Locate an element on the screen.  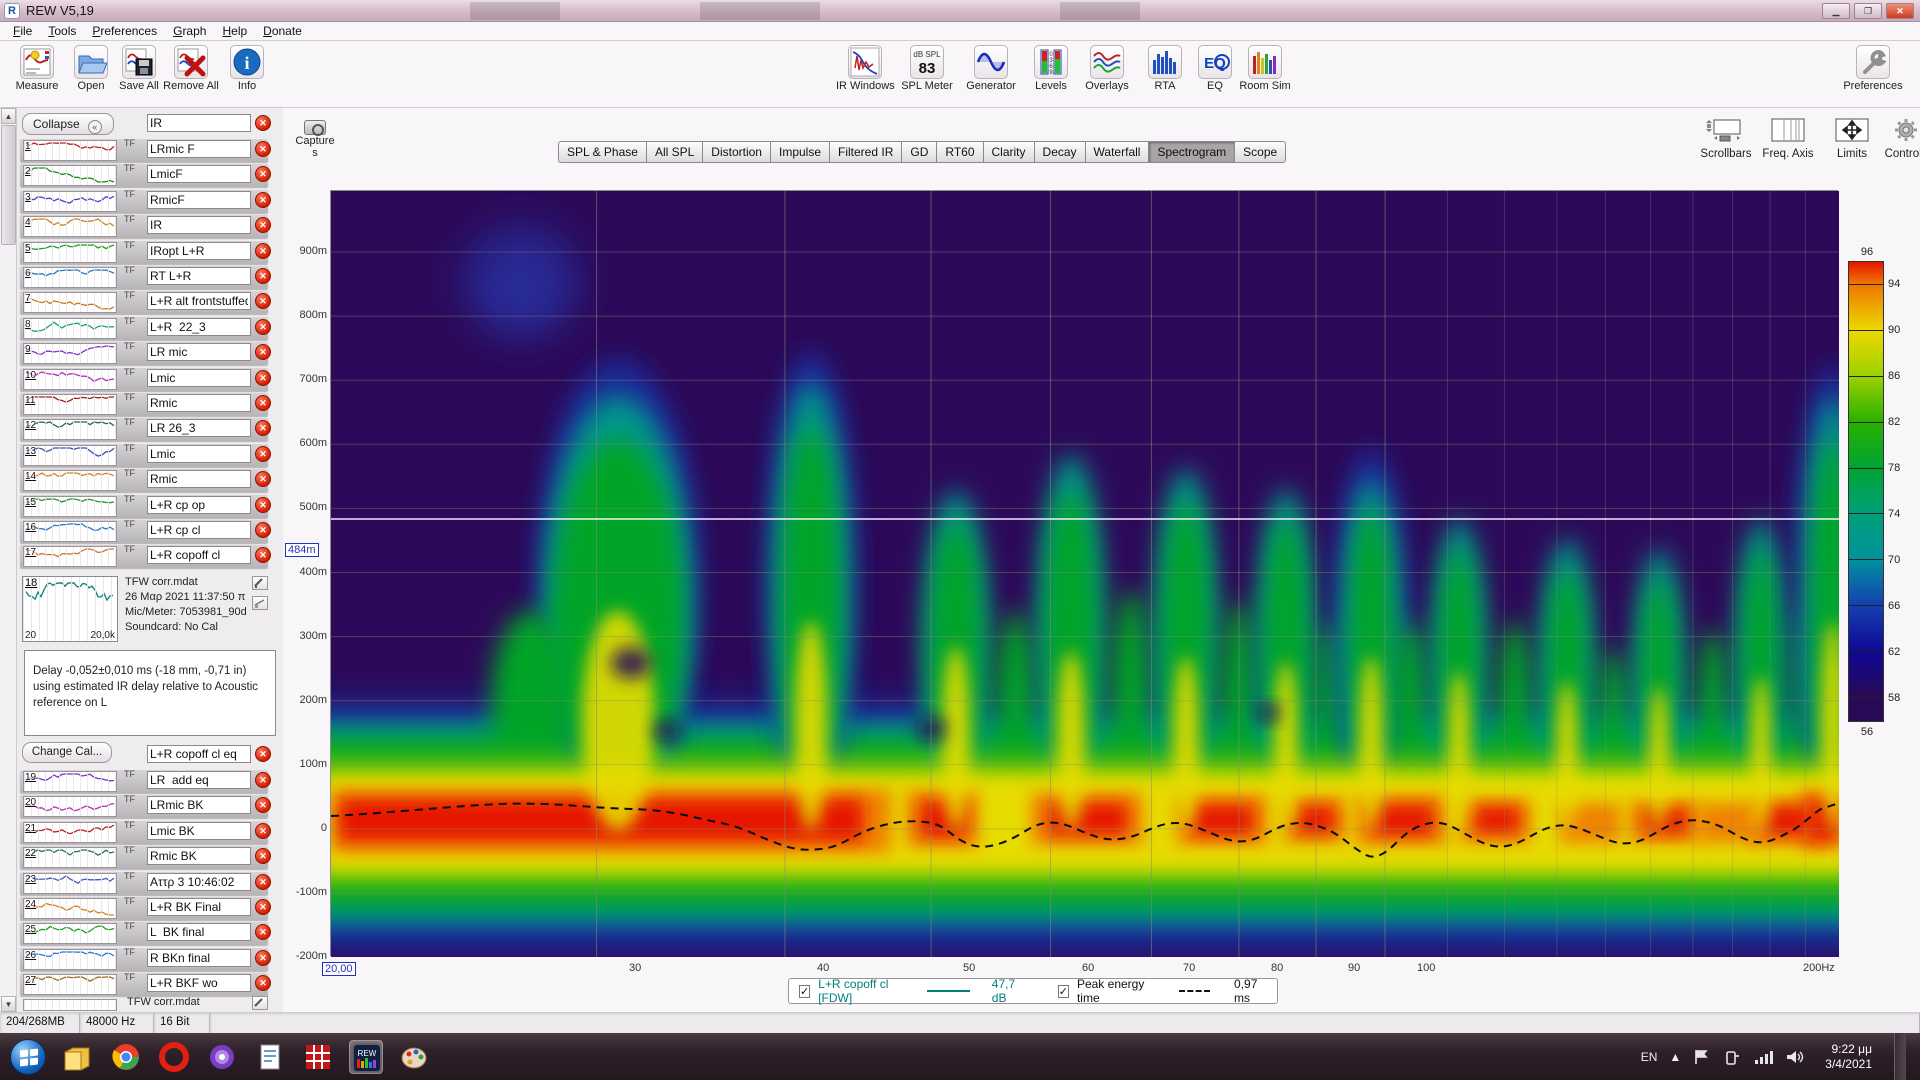
measurement-thumbnail: 16 is located at coordinates (70, 531).